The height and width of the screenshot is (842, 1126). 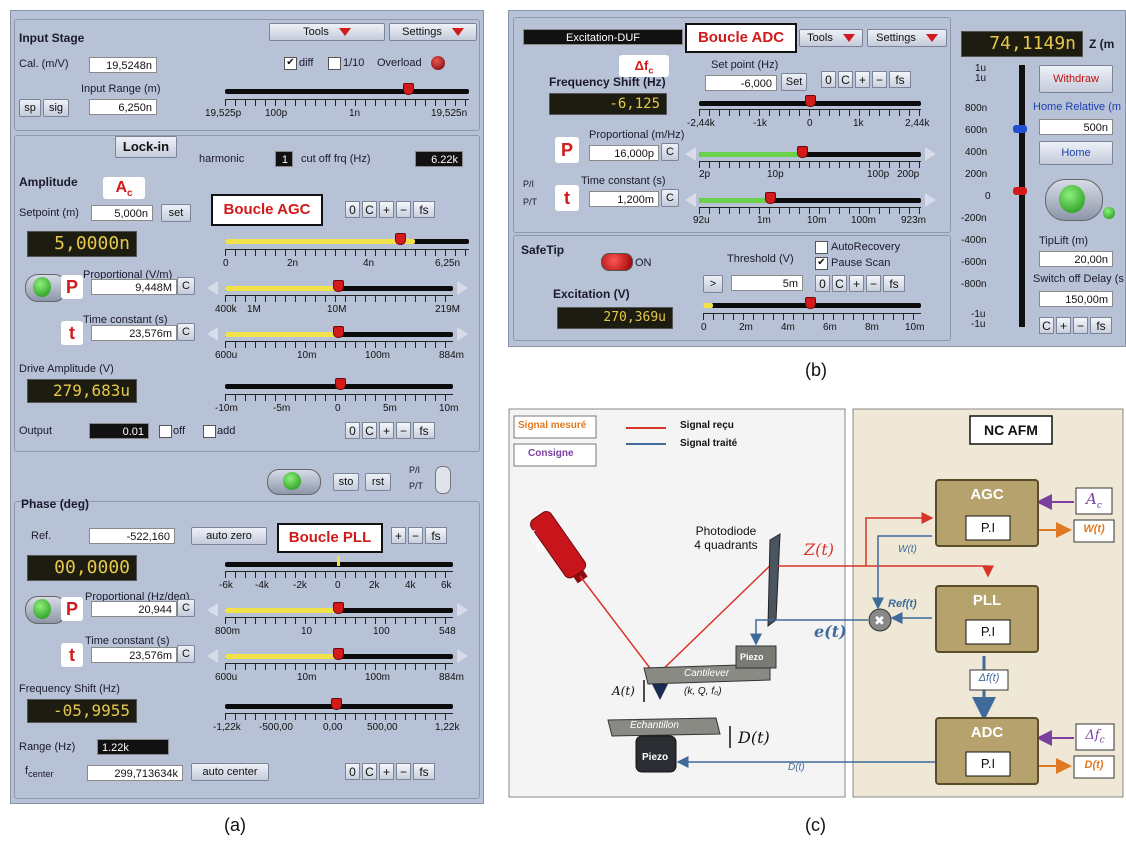 What do you see at coordinates (408, 89) in the screenshot?
I see `input-range-slider-thumb` at bounding box center [408, 89].